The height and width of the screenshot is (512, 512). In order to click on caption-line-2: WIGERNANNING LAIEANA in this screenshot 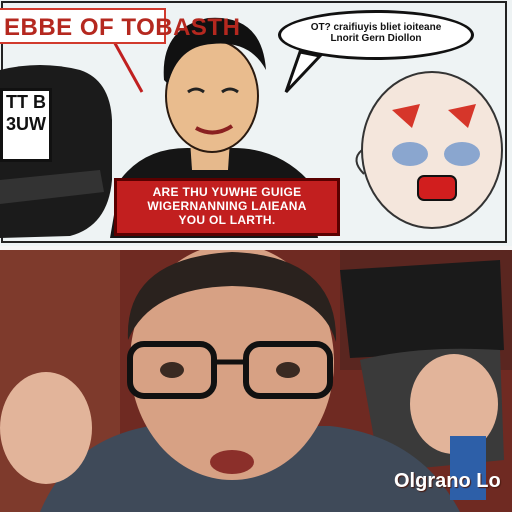, I will do `click(227, 206)`.